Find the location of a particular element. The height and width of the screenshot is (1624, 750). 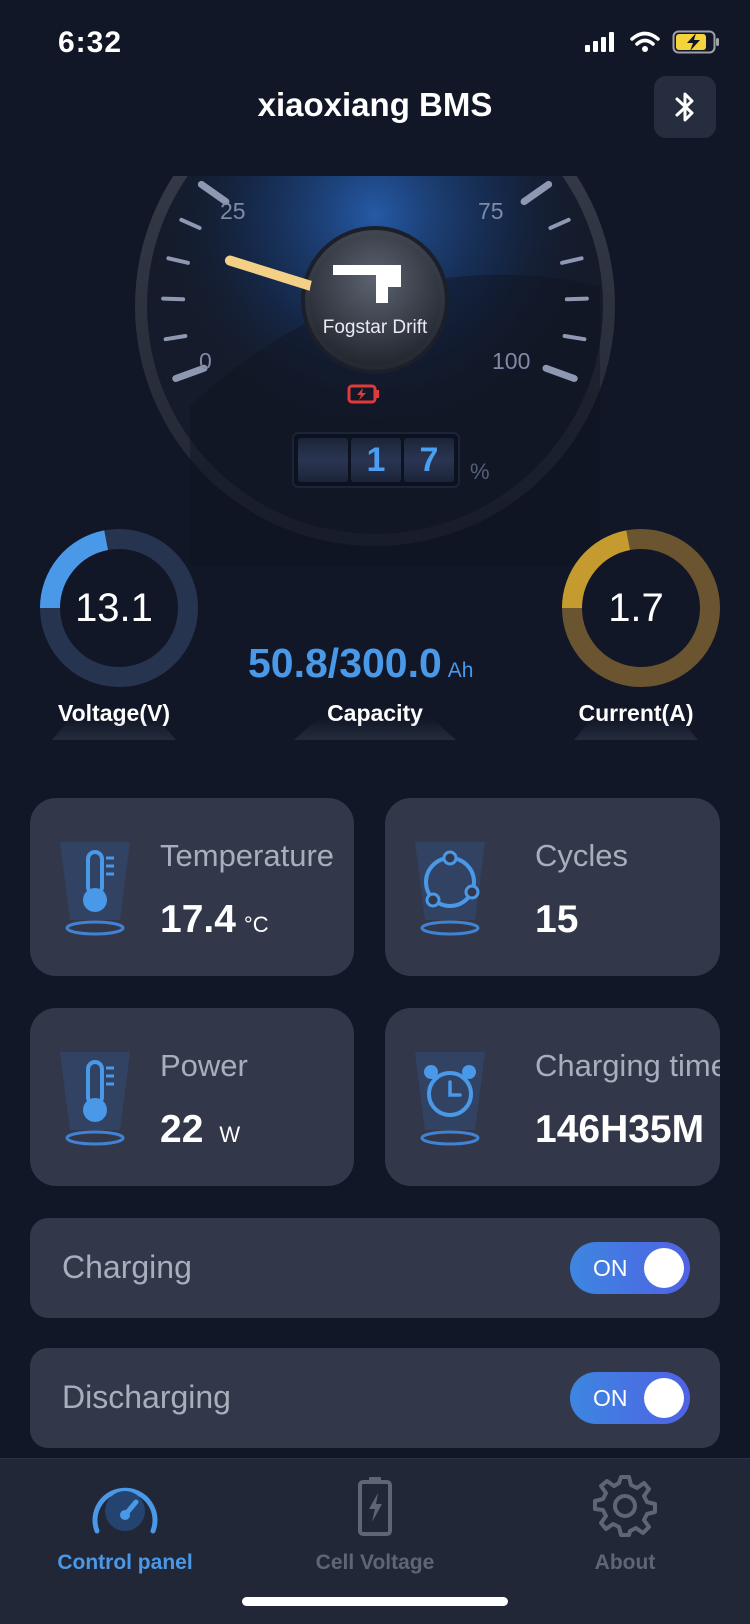

gauge-label-0: 0 is located at coordinates (205, 361).